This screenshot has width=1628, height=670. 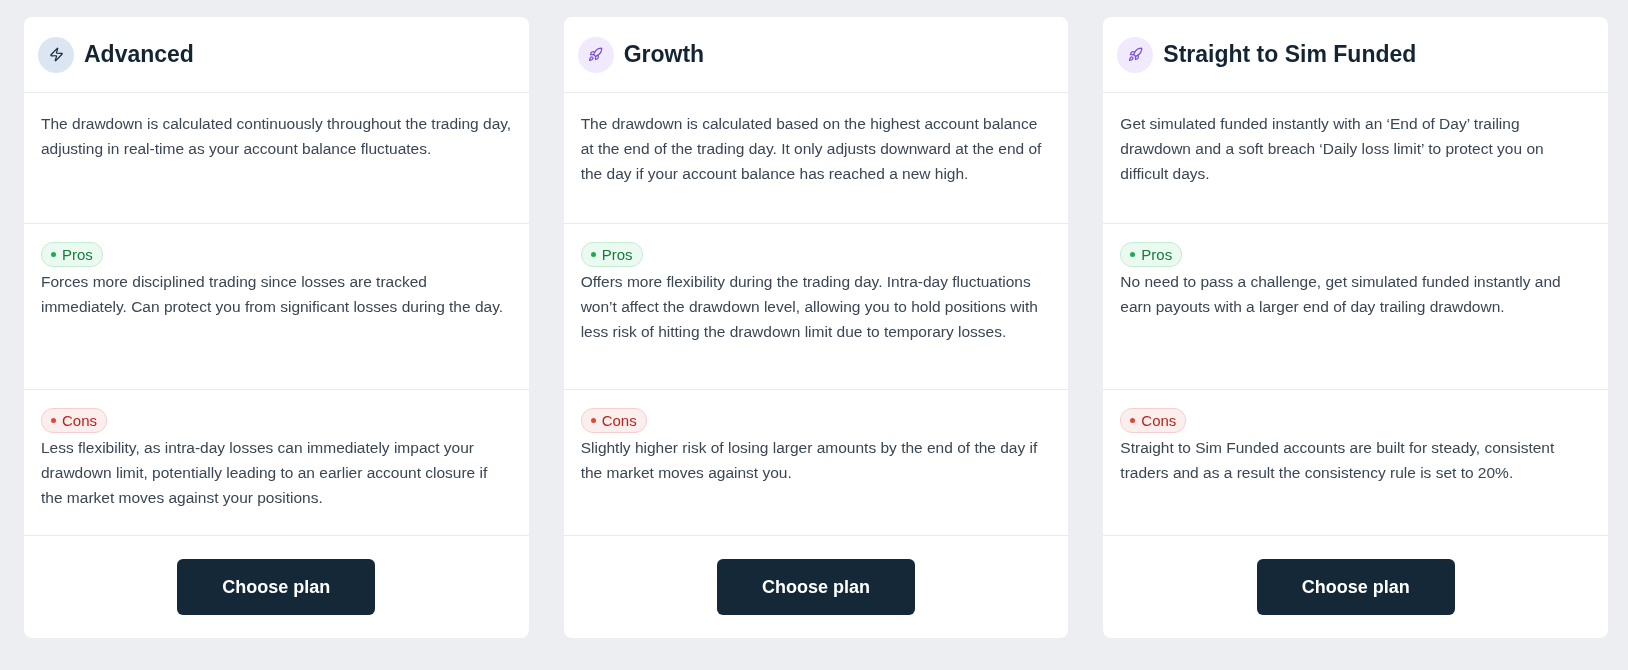 What do you see at coordinates (139, 54) in the screenshot?
I see `plan-title: Advanced` at bounding box center [139, 54].